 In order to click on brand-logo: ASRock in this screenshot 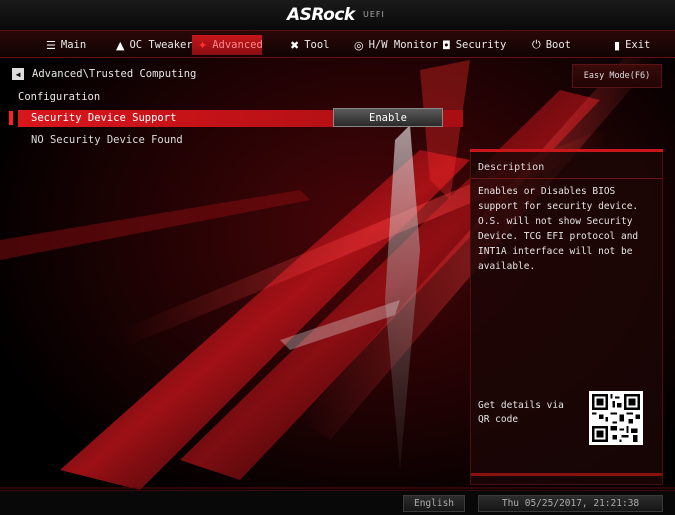, I will do `click(321, 15)`.